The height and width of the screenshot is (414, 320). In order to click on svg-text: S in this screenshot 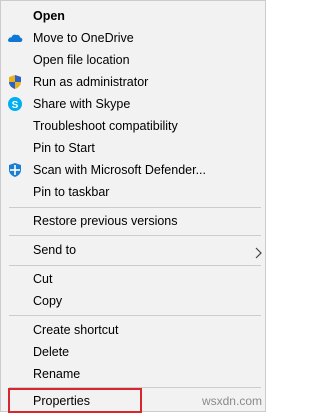, I will do `click(15, 105)`.